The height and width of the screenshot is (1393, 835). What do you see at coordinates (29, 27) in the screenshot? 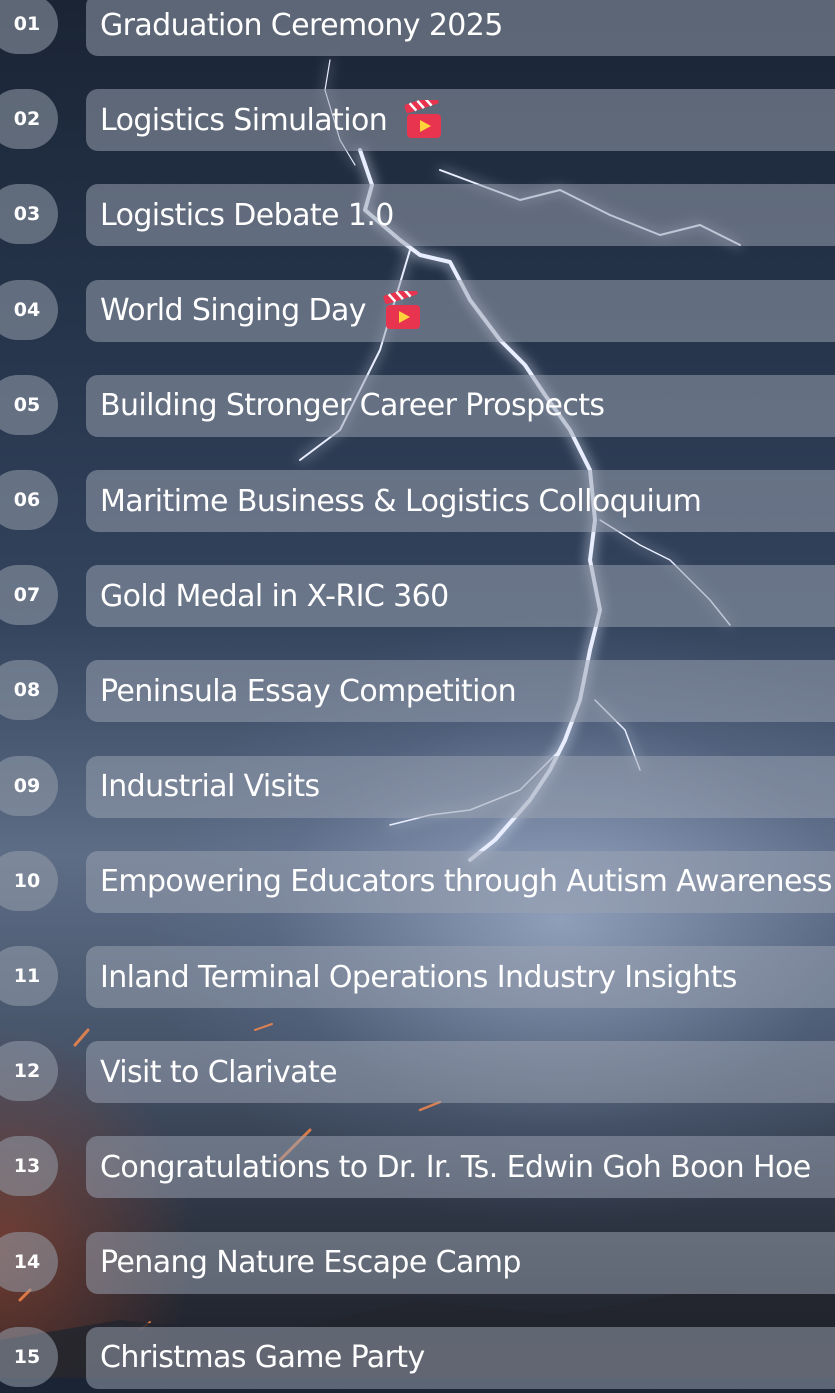
I see `event-number-badge: 01` at bounding box center [29, 27].